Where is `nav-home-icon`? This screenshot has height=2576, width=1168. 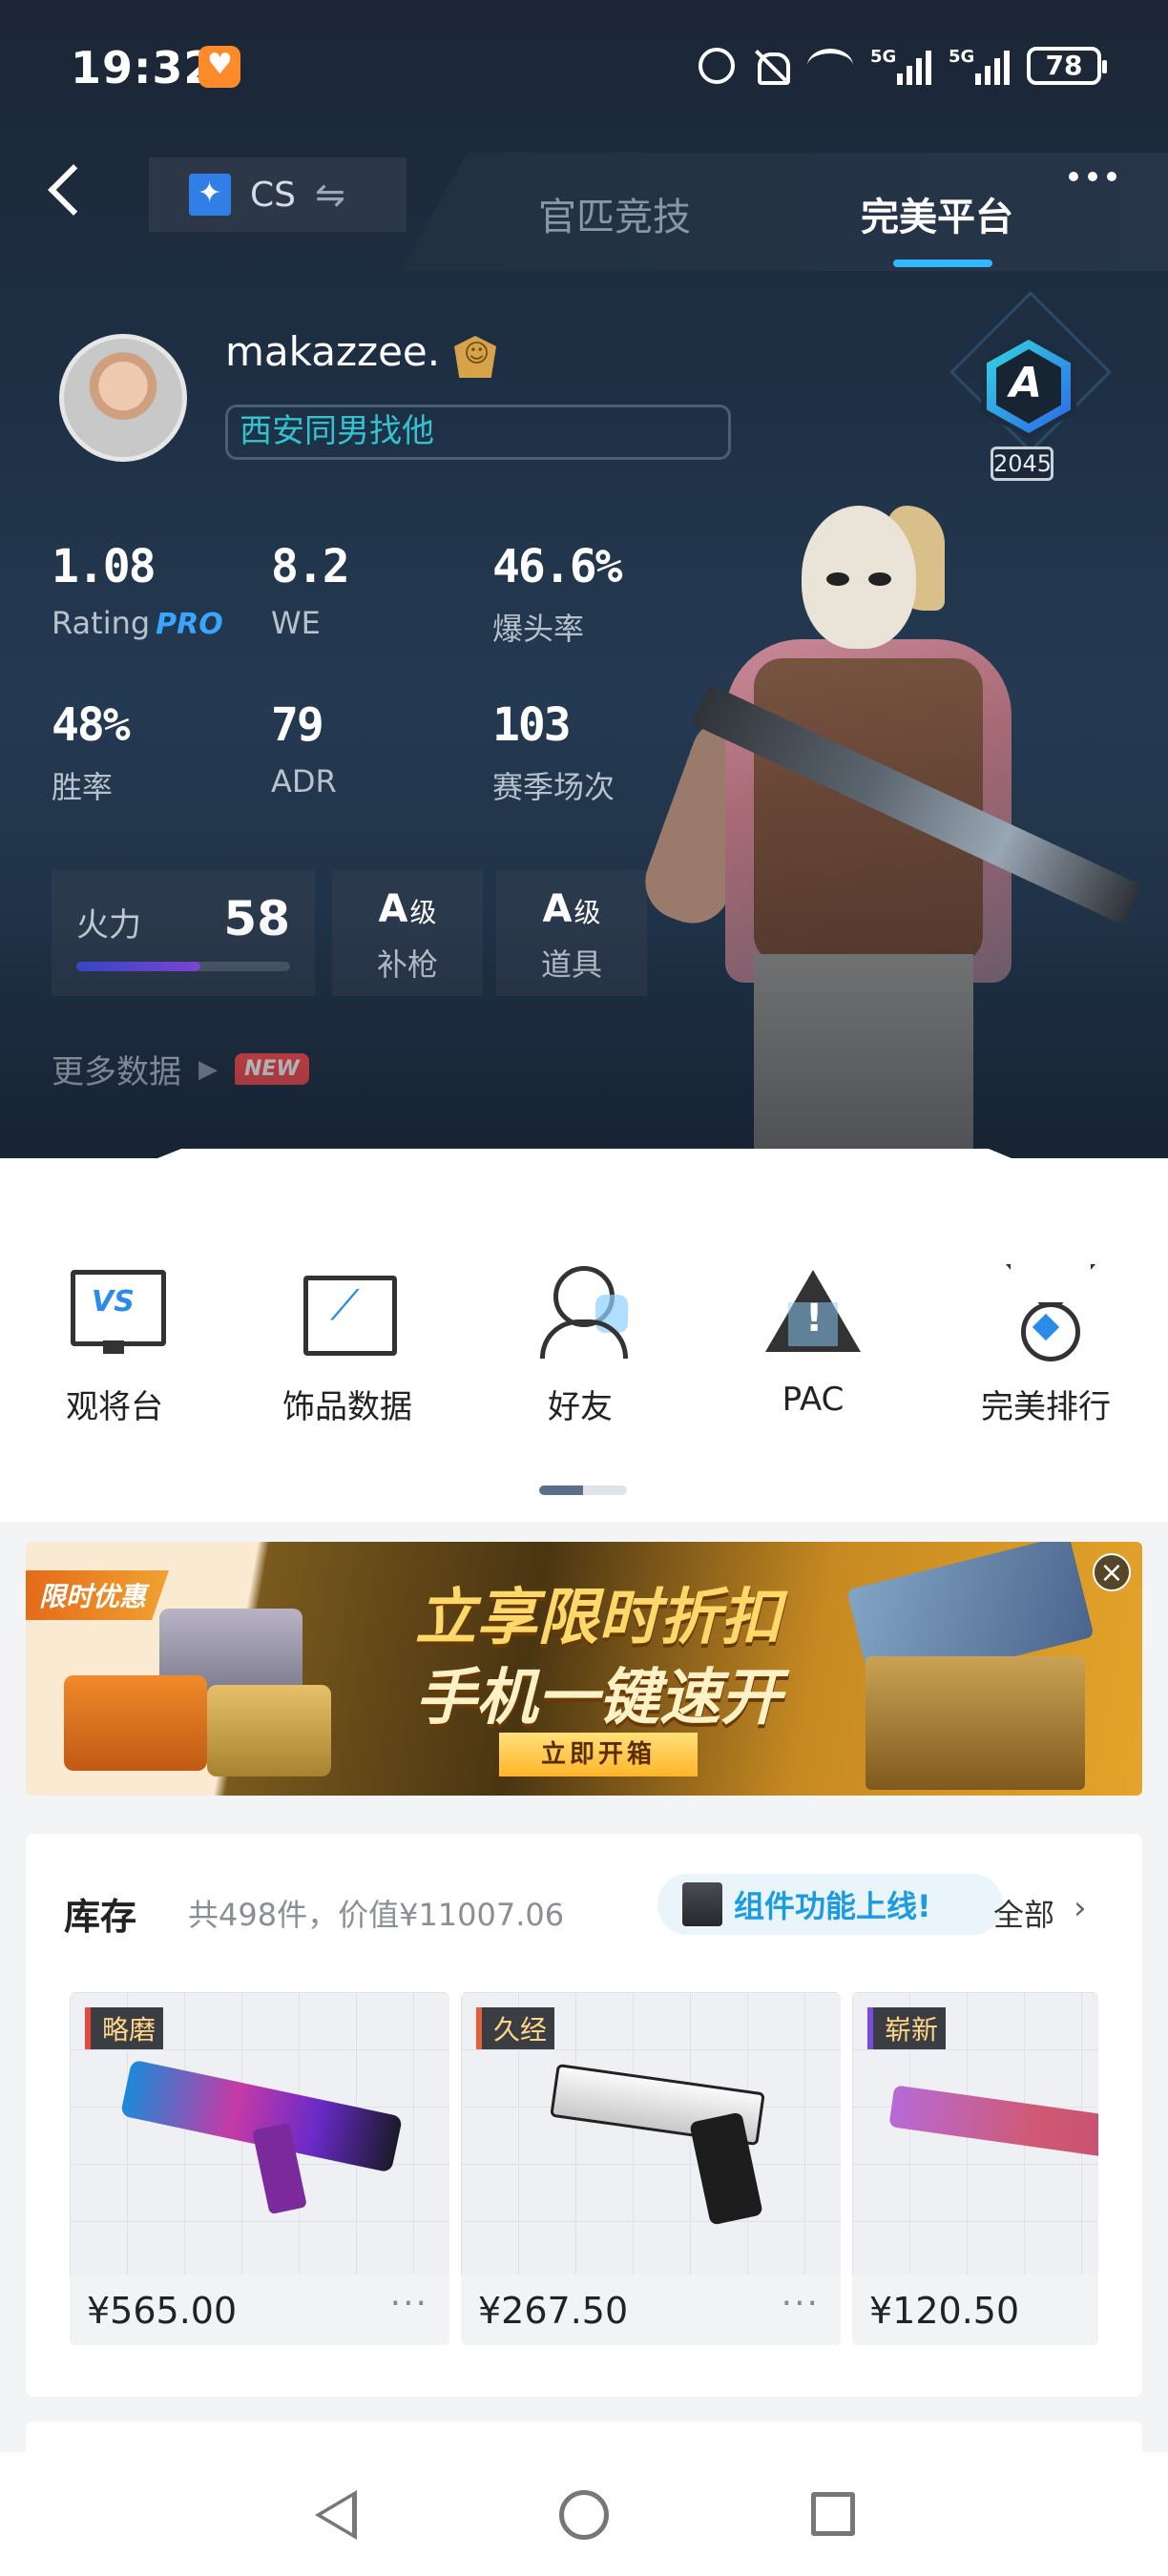
nav-home-icon is located at coordinates (584, 2515).